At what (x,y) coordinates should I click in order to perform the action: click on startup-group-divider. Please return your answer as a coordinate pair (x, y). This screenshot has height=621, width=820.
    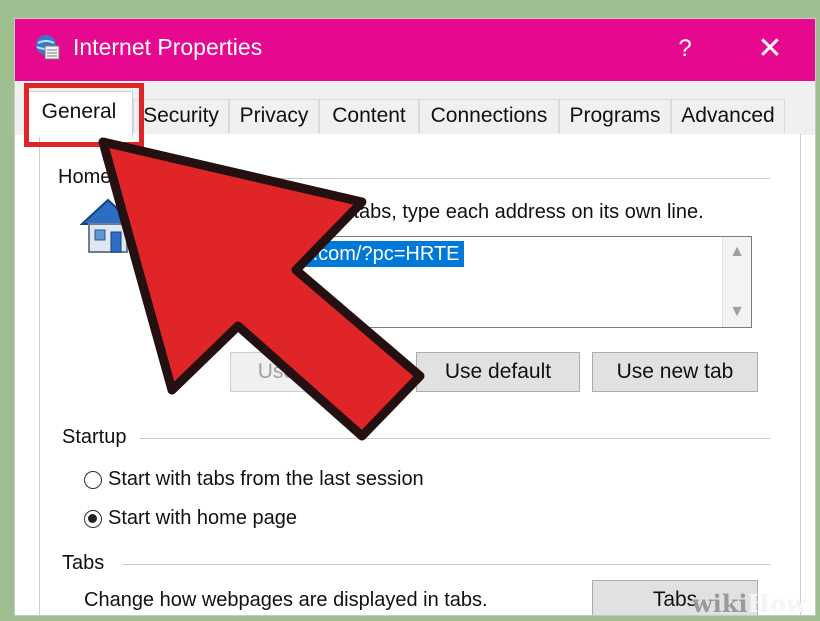
    Looking at the image, I should click on (455, 438).